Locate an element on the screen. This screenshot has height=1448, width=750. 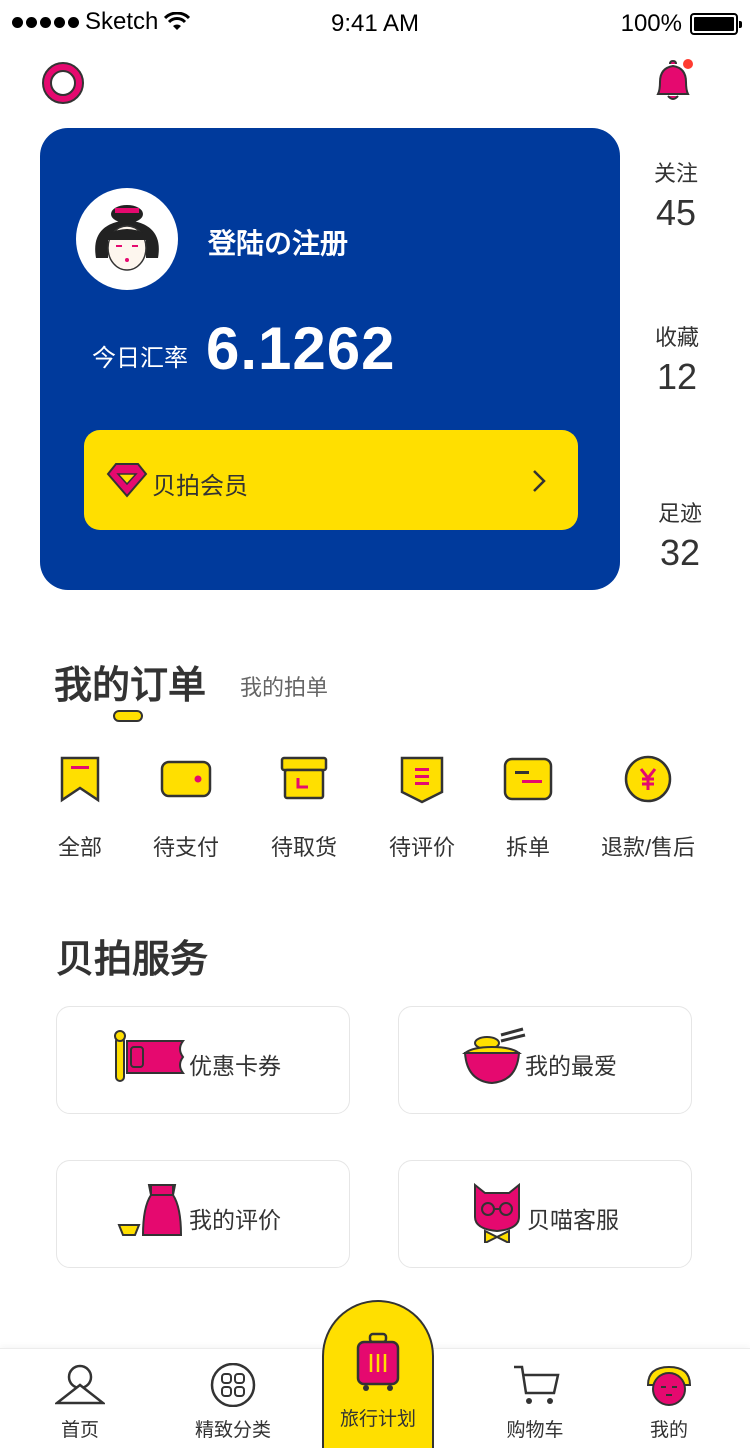
tab-label: 旅行计划 is located at coordinates (377, 1419).